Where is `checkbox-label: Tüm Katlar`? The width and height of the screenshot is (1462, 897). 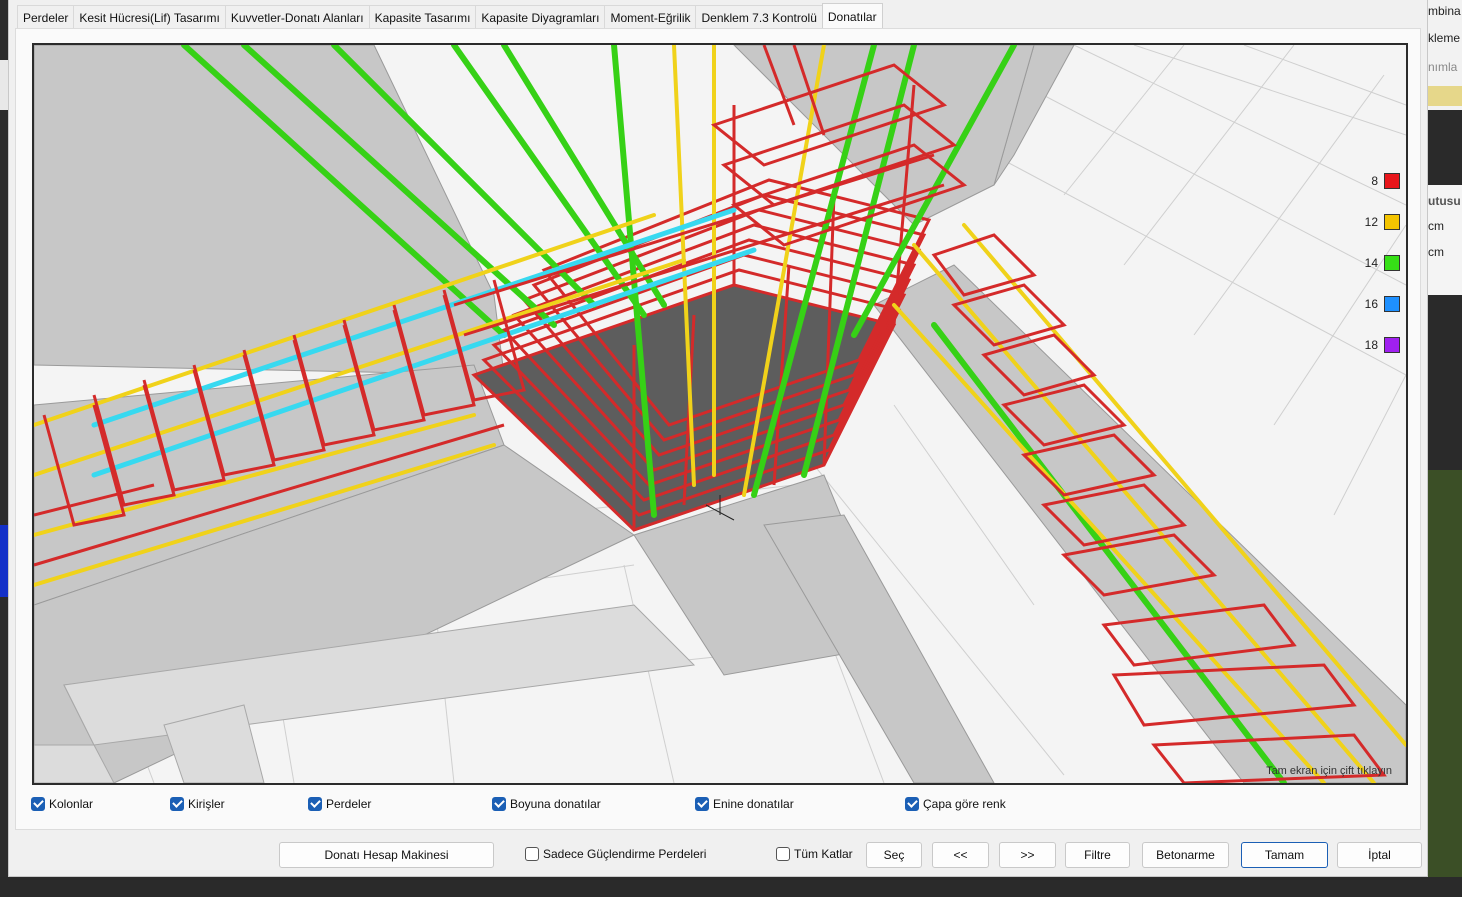
checkbox-label: Tüm Katlar is located at coordinates (823, 854).